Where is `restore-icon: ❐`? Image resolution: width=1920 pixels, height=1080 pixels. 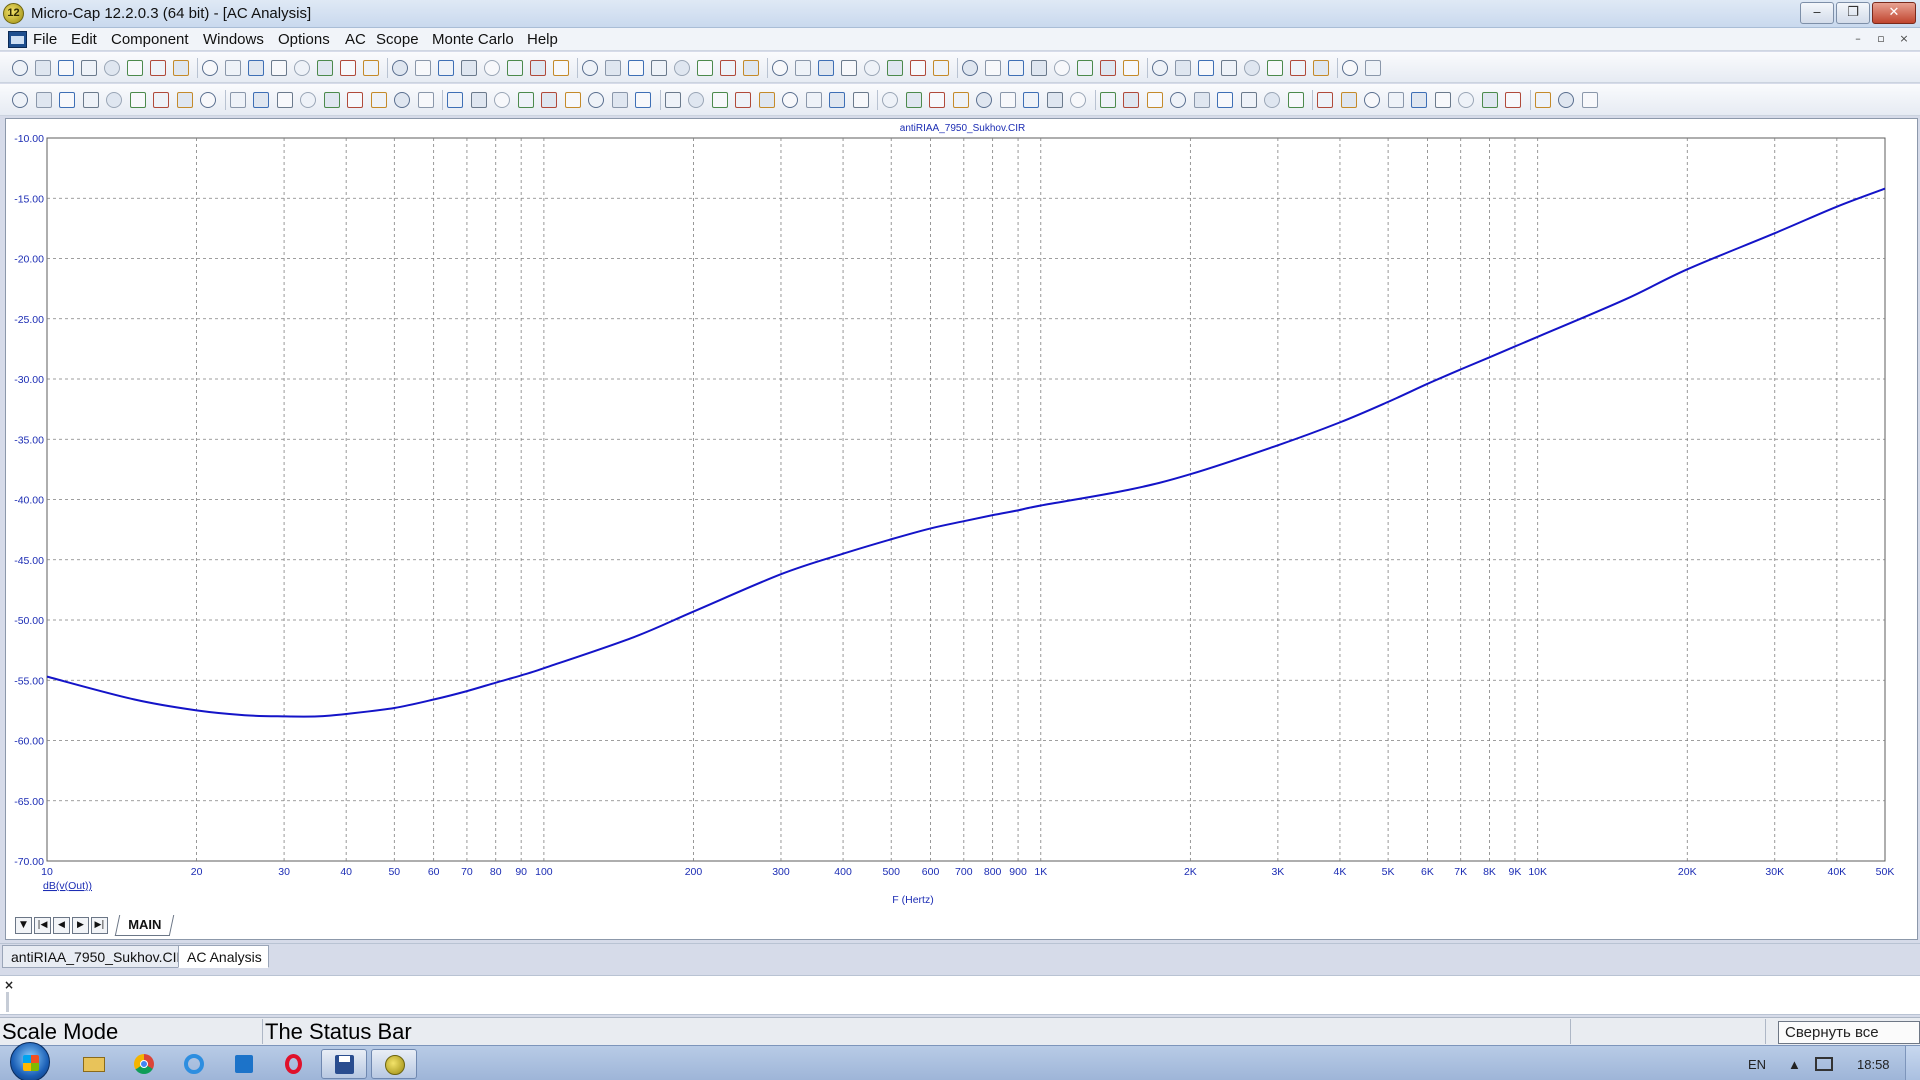 restore-icon: ❐ is located at coordinates (1853, 13).